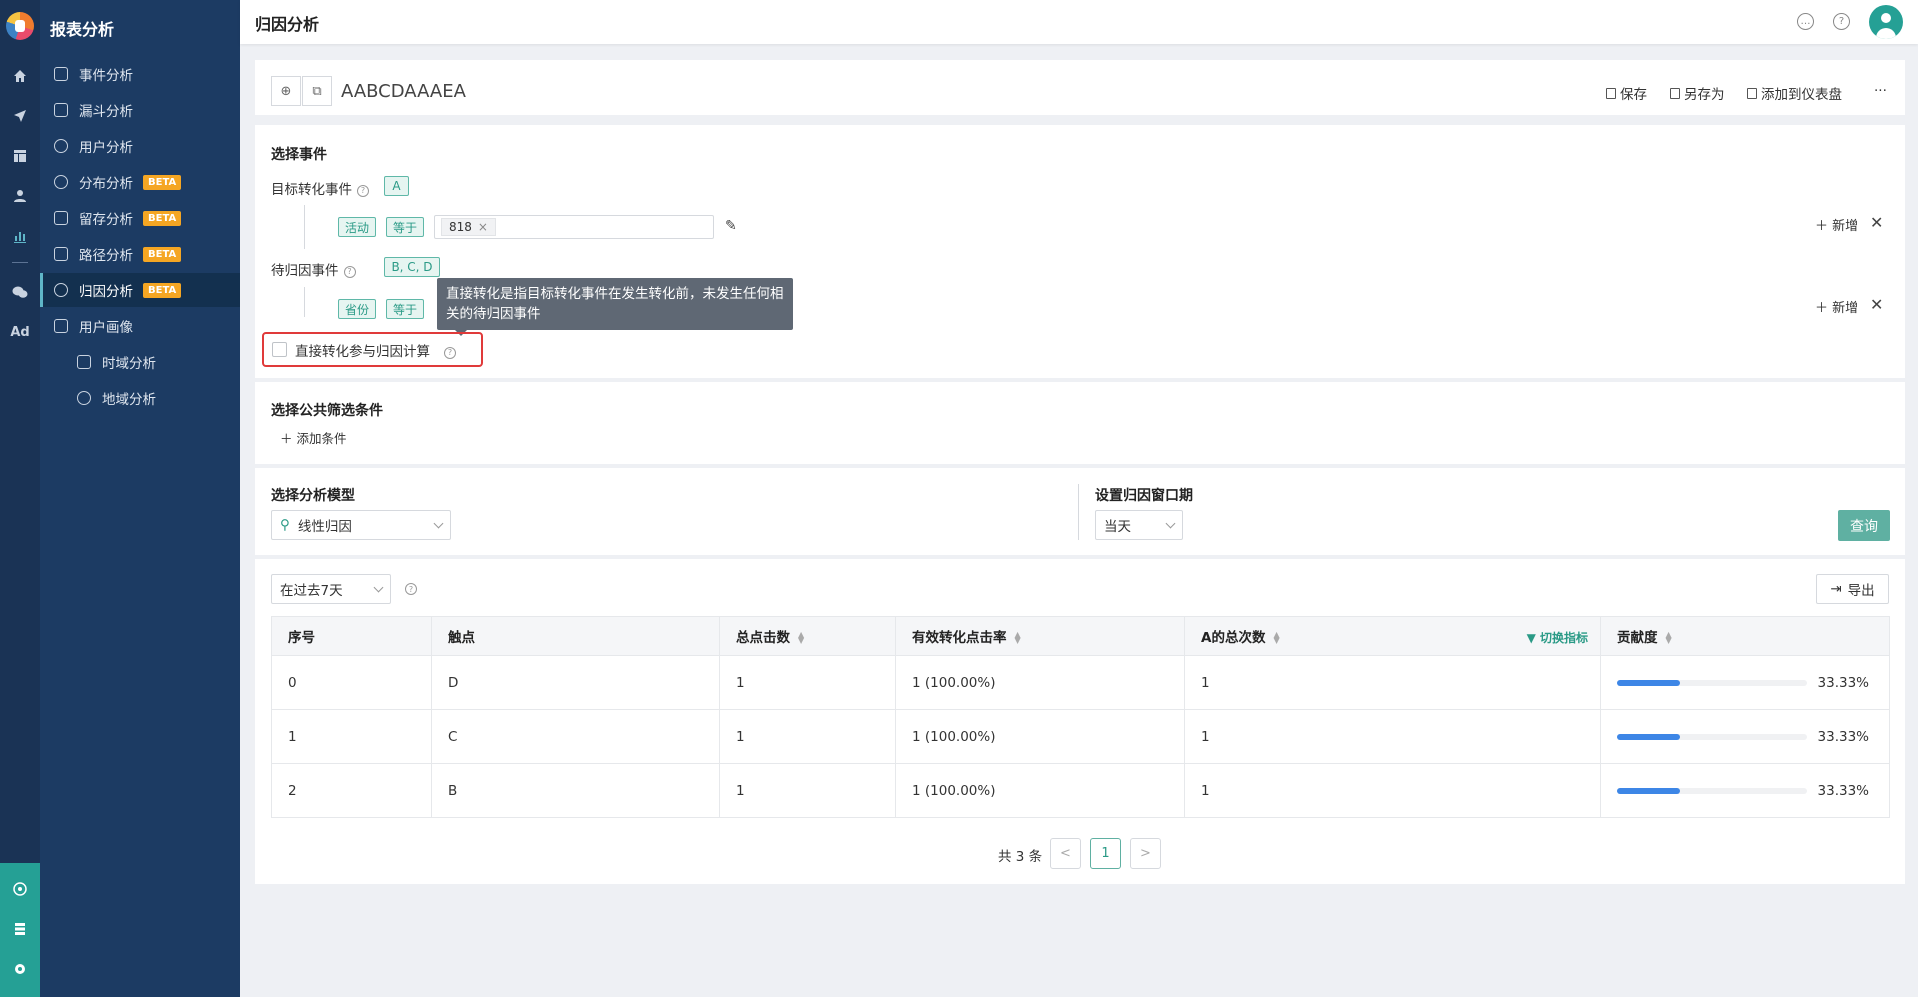  I want to click on filter-value-input: 818 ×, so click(574, 227).